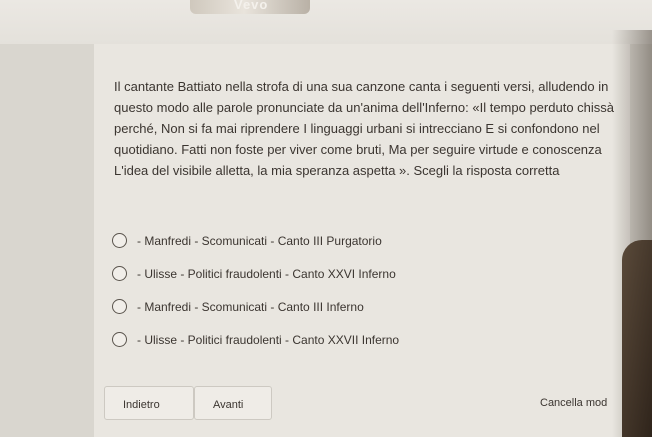 This screenshot has height=437, width=652. What do you see at coordinates (573, 403) in the screenshot?
I see `cancel-button: Cancella mod` at bounding box center [573, 403].